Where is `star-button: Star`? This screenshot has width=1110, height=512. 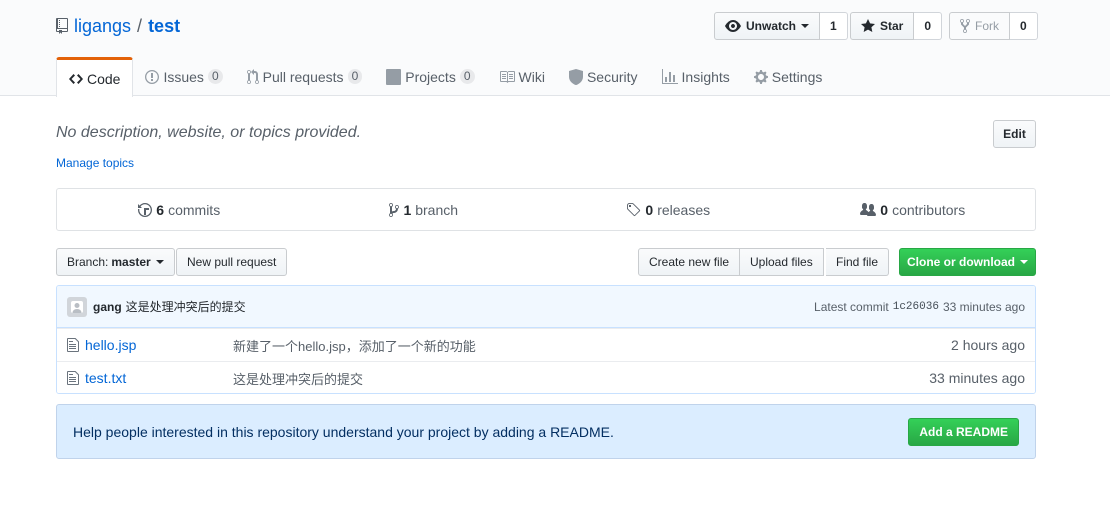
star-button: Star is located at coordinates (882, 26).